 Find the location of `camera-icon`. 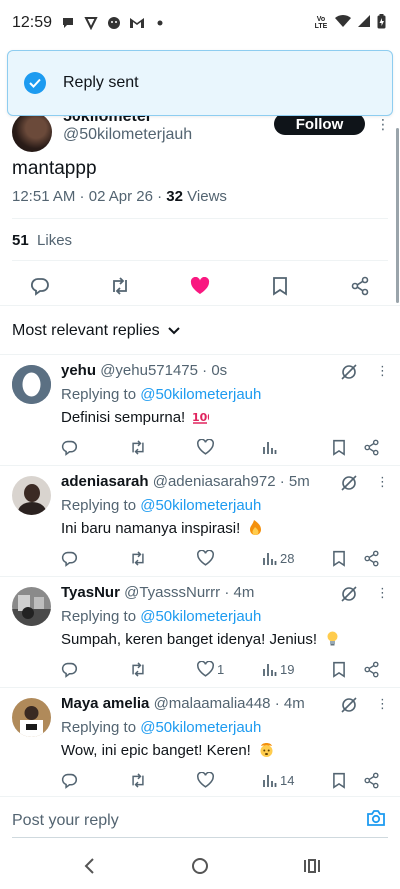

camera-icon is located at coordinates (376, 820).